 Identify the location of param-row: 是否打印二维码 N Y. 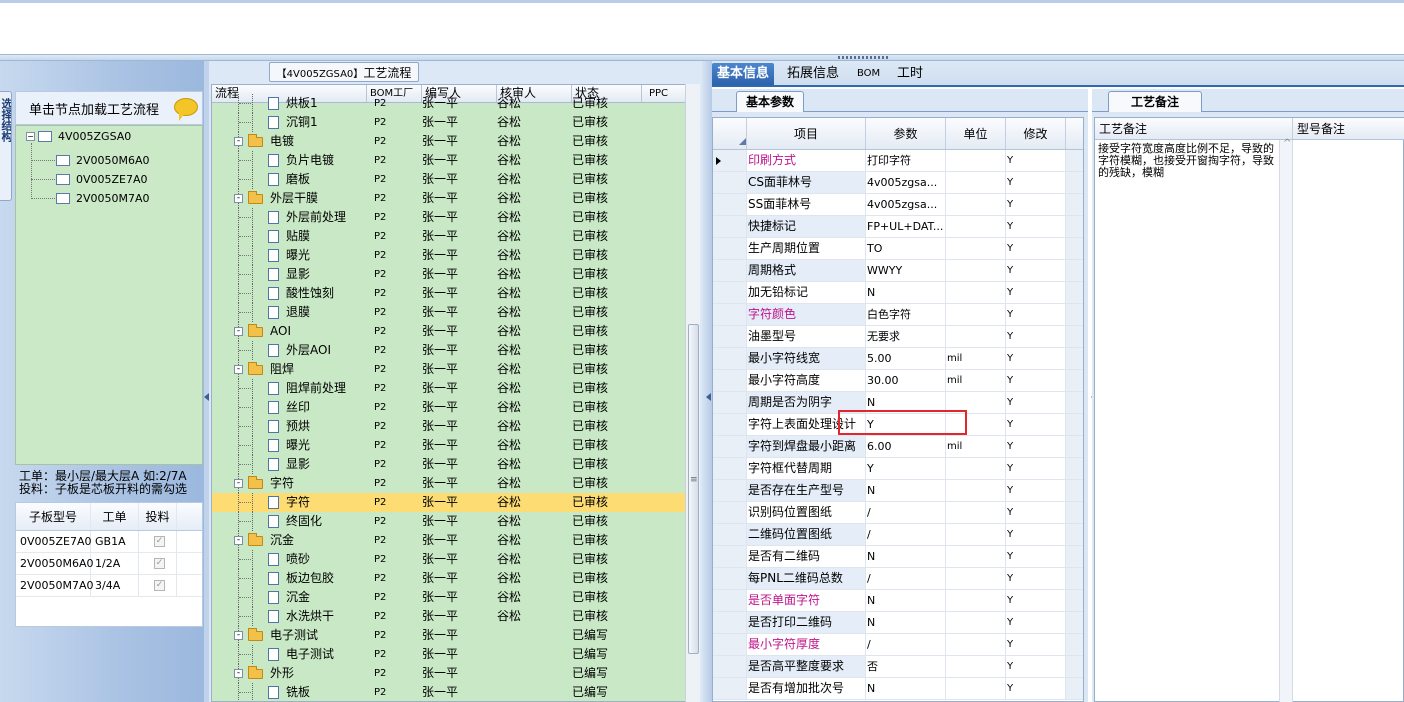
(898, 623).